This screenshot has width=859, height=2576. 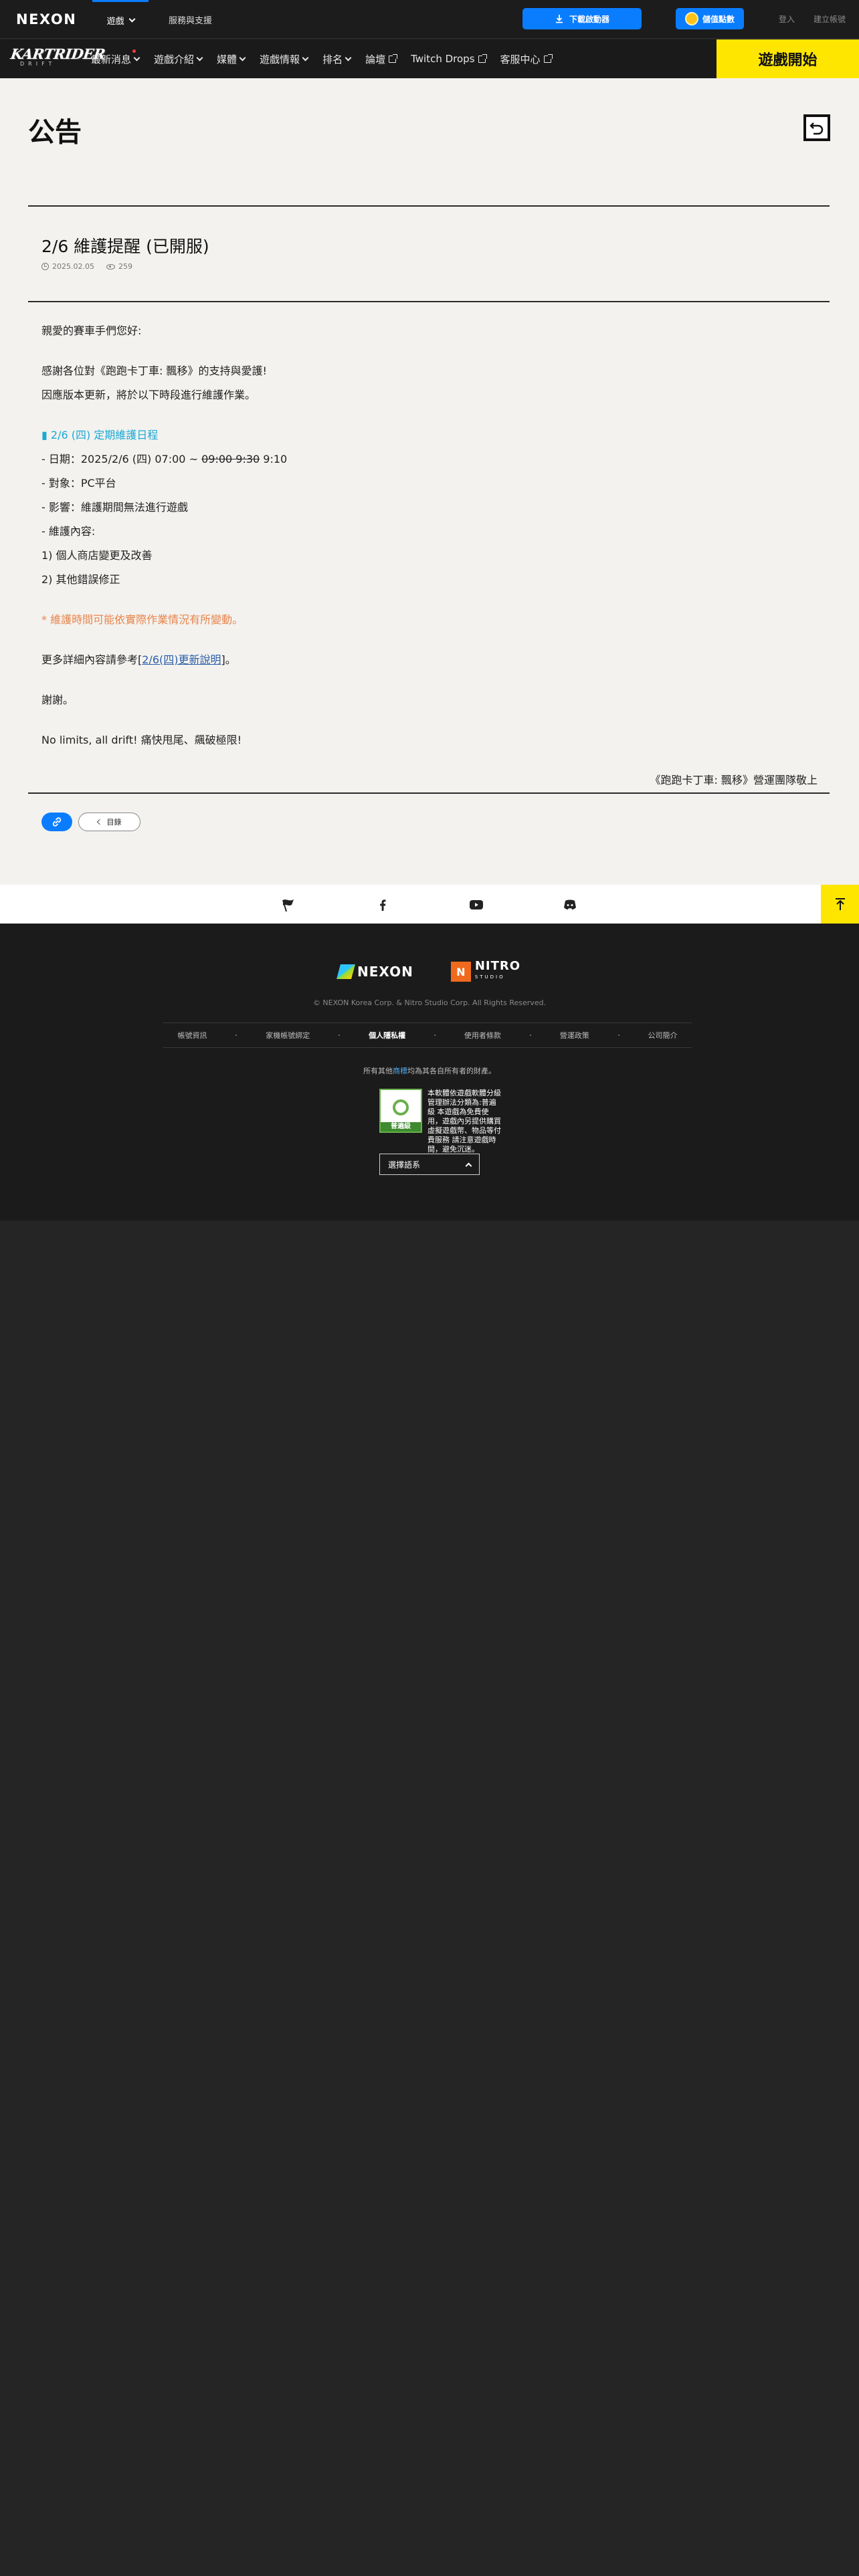 What do you see at coordinates (288, 1036) in the screenshot?
I see `footer-link-console-binding: 家機帳號綁定` at bounding box center [288, 1036].